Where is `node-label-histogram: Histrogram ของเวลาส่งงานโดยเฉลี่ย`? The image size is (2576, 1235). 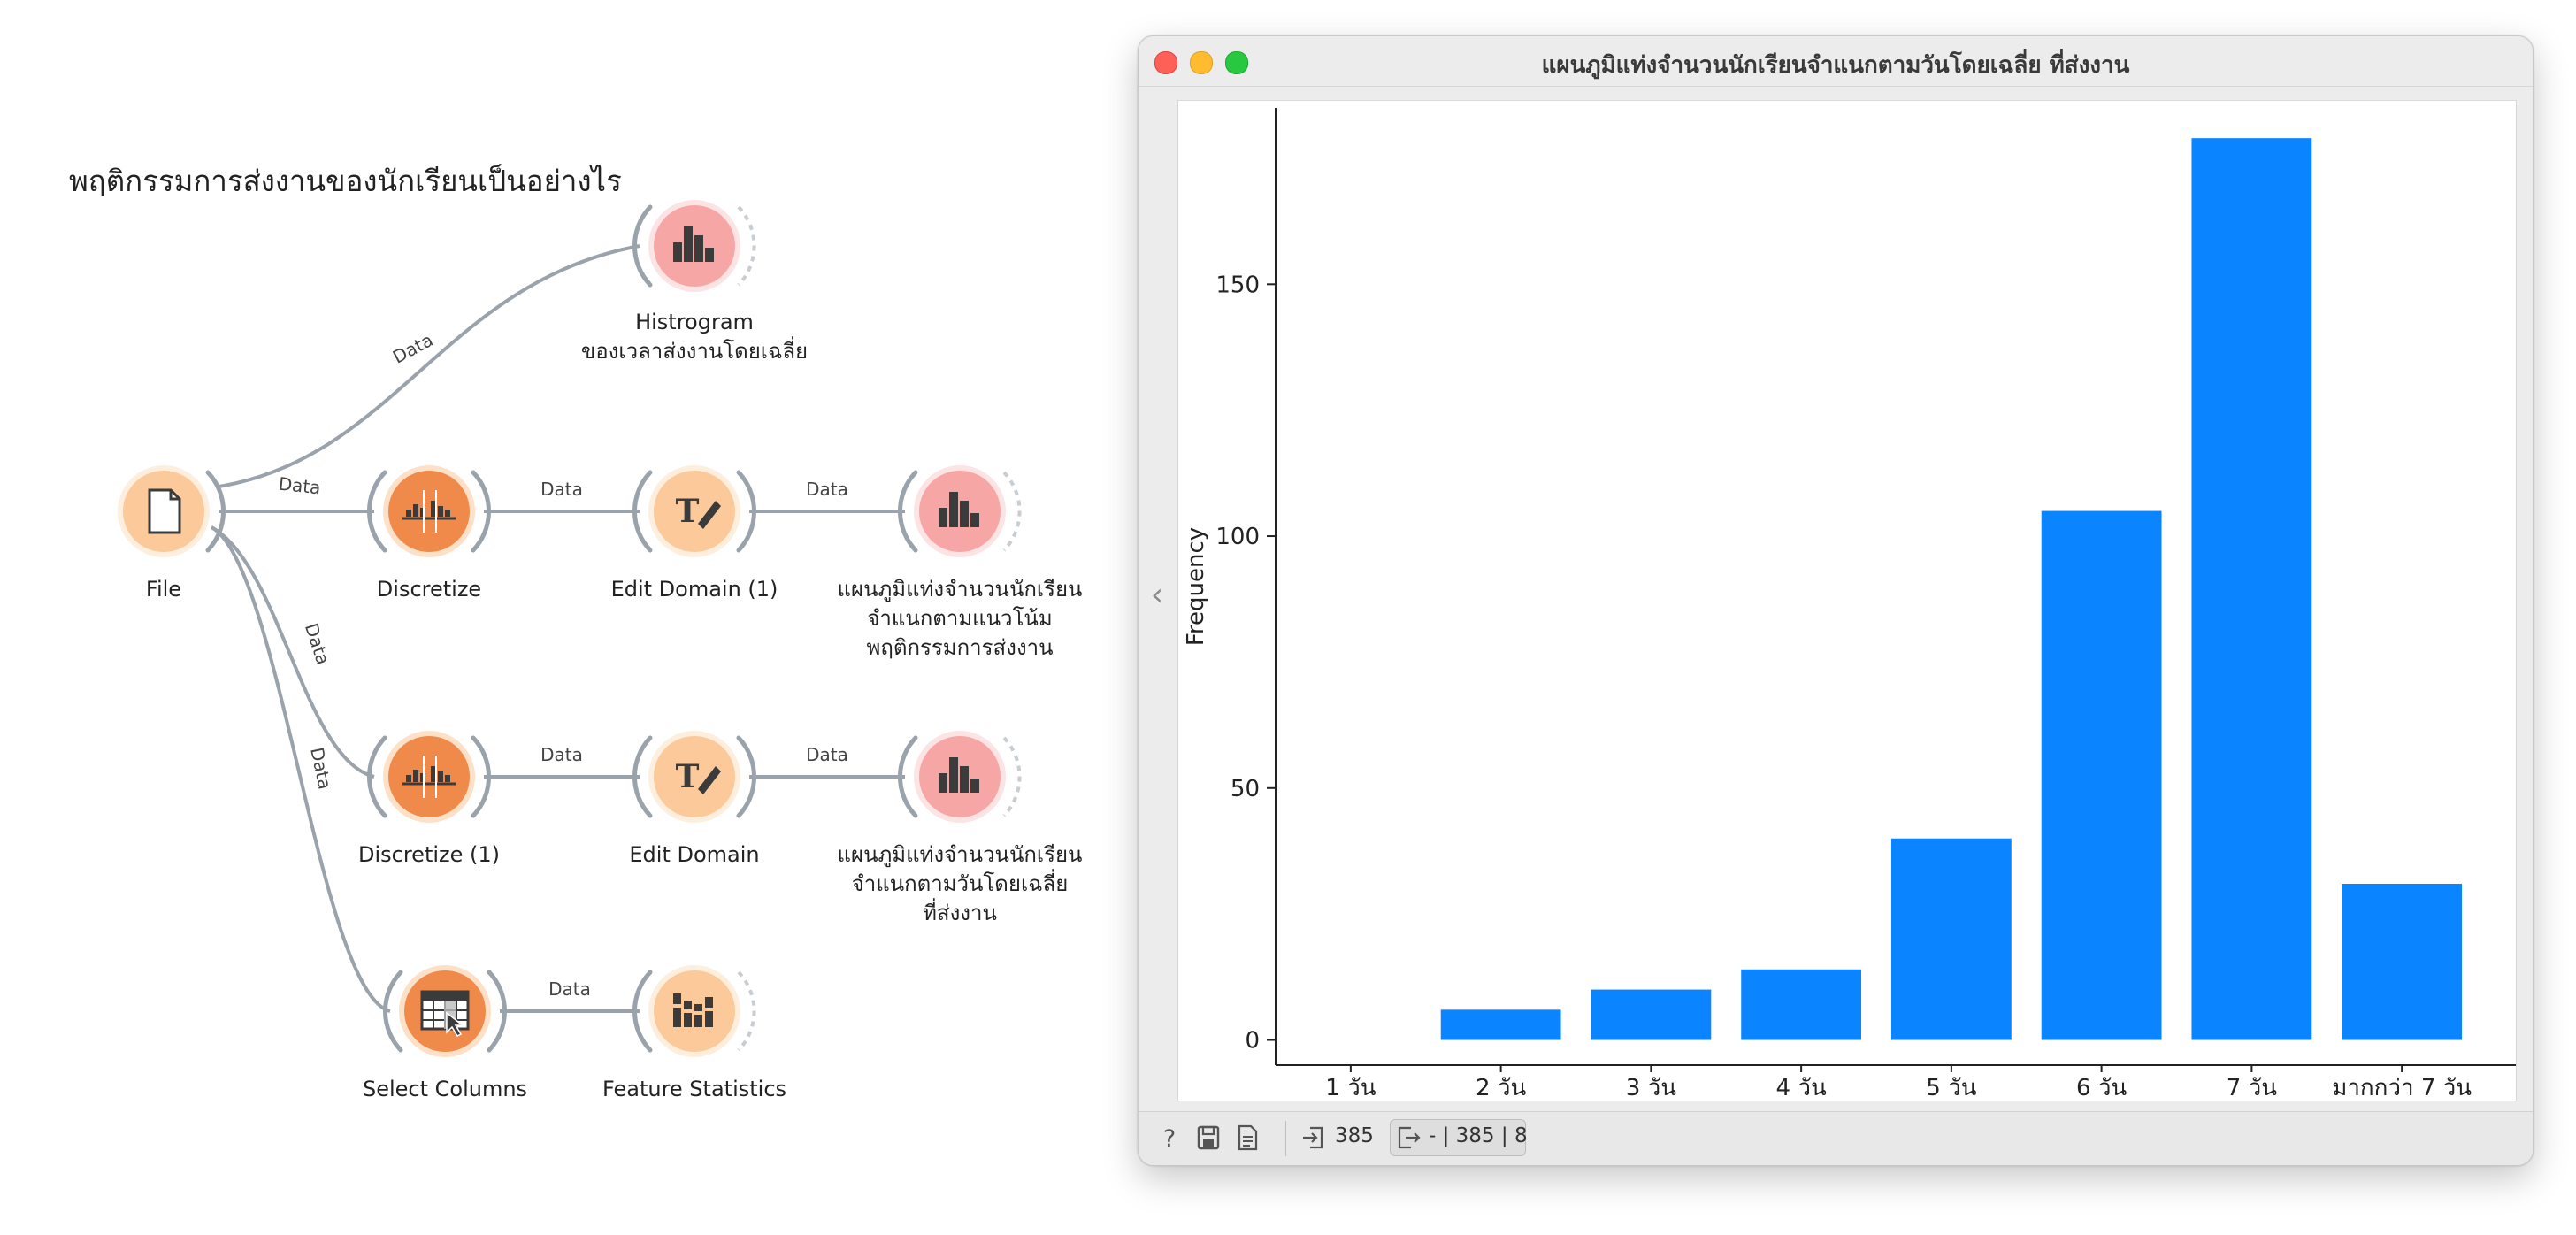
node-label-histogram: Histrogram ของเวลาส่งงานโดยเฉลี่ย is located at coordinates (694, 337).